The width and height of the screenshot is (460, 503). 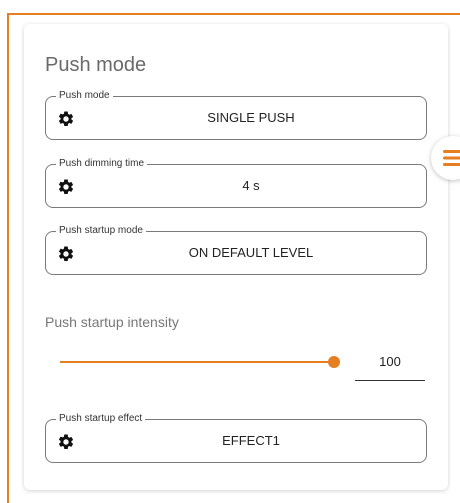 What do you see at coordinates (197, 362) in the screenshot?
I see `intensity-slider-track` at bounding box center [197, 362].